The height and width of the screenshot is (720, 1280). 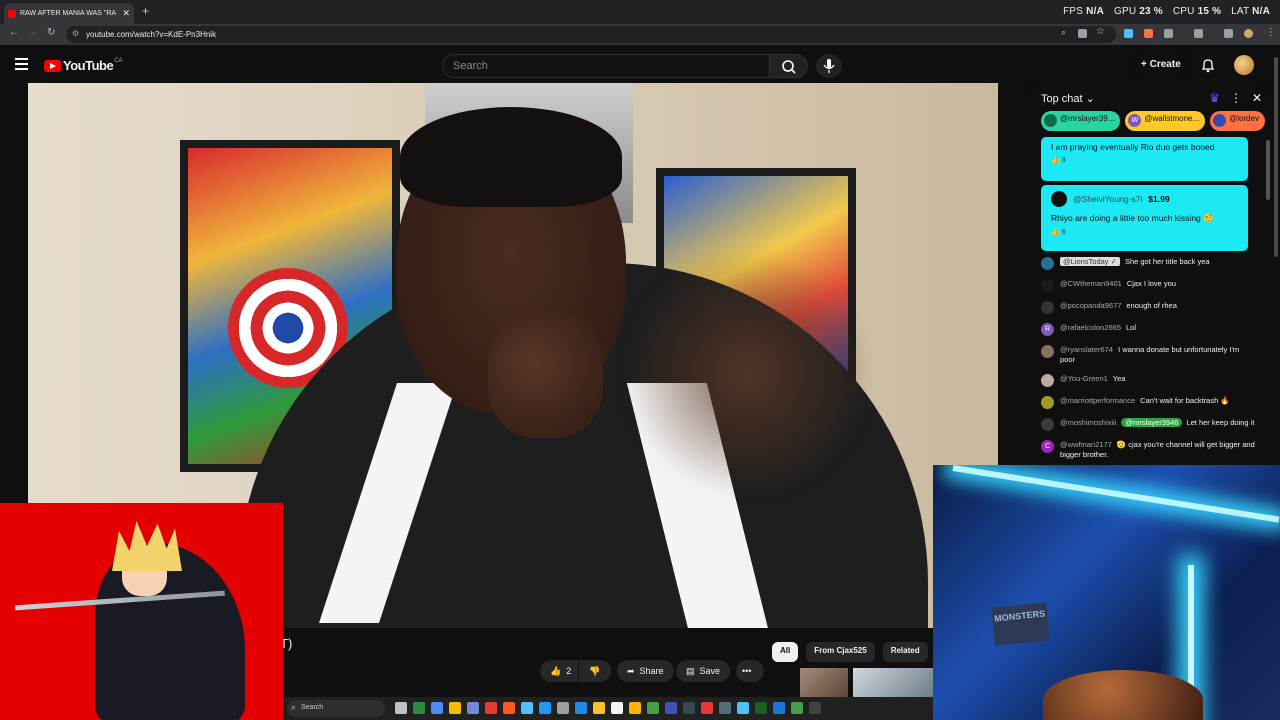 I want to click on zoom-icon: ⌕, so click(x=1065, y=32).